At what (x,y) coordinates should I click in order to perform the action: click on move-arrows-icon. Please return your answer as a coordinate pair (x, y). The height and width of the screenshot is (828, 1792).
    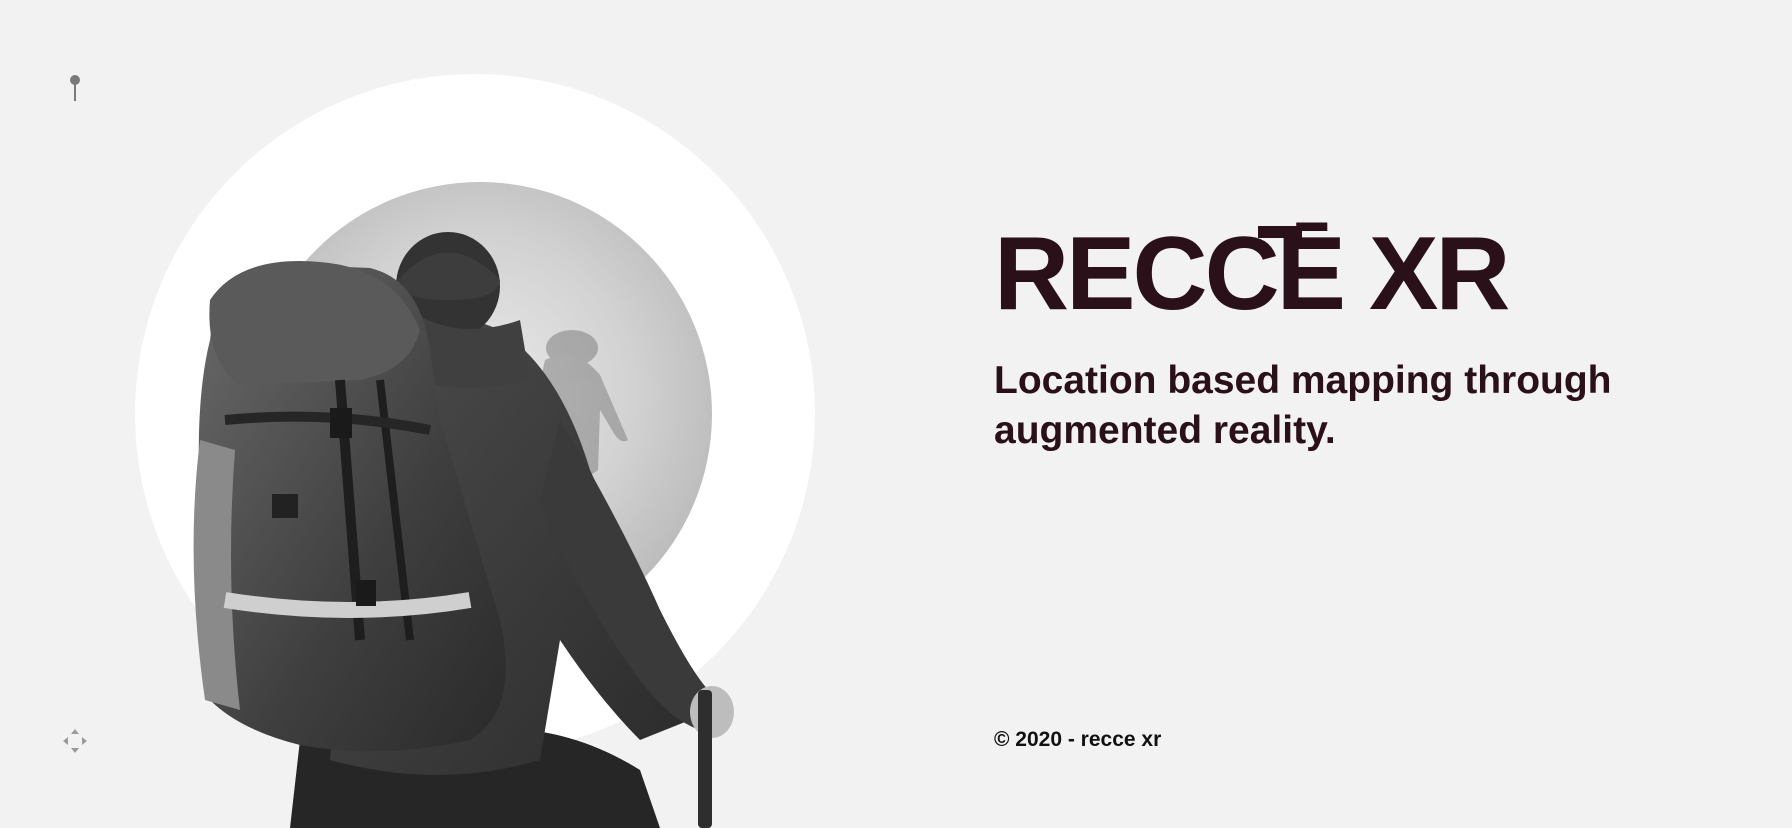
    Looking at the image, I should click on (75, 741).